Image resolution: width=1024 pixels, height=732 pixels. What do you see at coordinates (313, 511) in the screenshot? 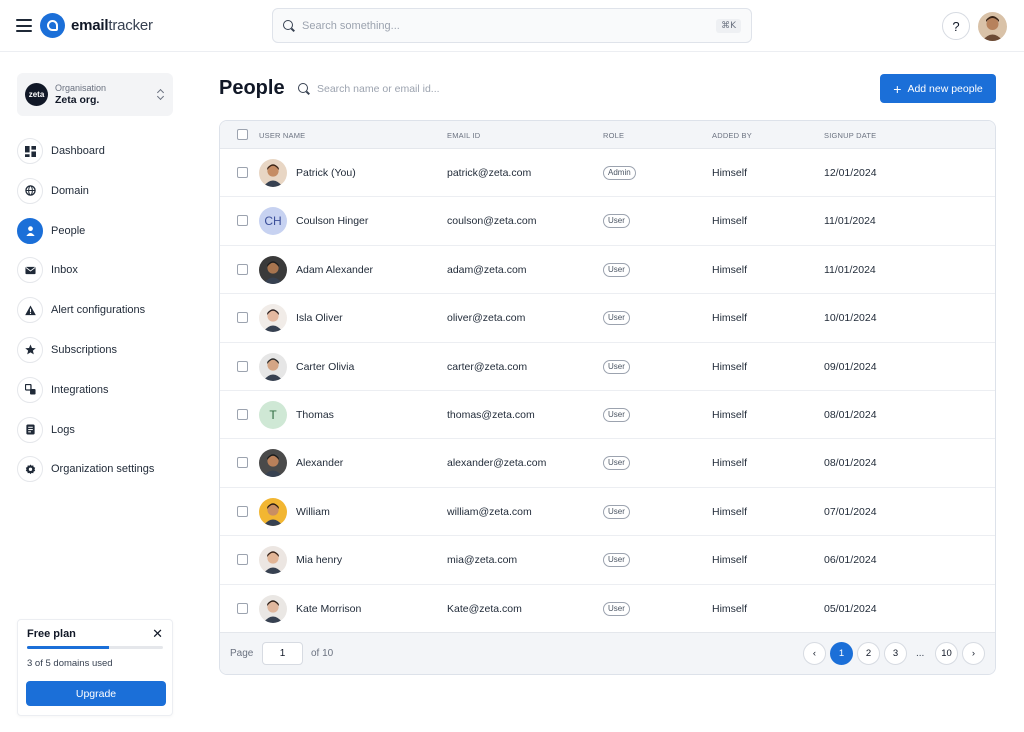
I see `user-name: William` at bounding box center [313, 511].